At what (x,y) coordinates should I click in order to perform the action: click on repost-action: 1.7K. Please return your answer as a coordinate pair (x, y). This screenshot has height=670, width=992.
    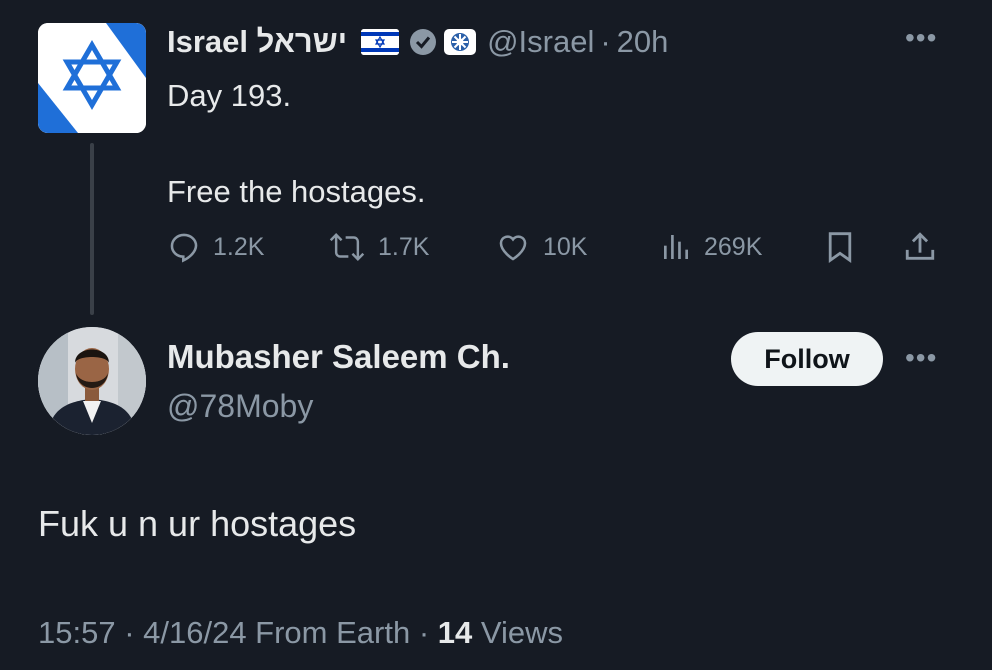
    Looking at the image, I should click on (378, 247).